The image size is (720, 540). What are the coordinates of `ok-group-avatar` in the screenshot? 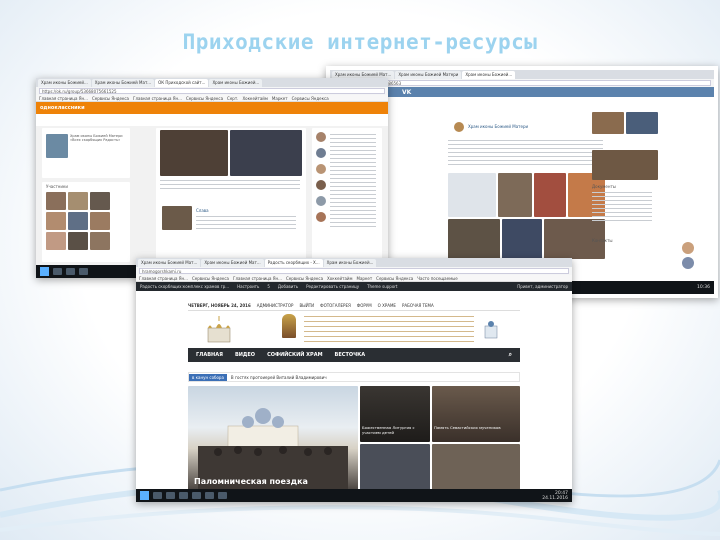 It's located at (57, 146).